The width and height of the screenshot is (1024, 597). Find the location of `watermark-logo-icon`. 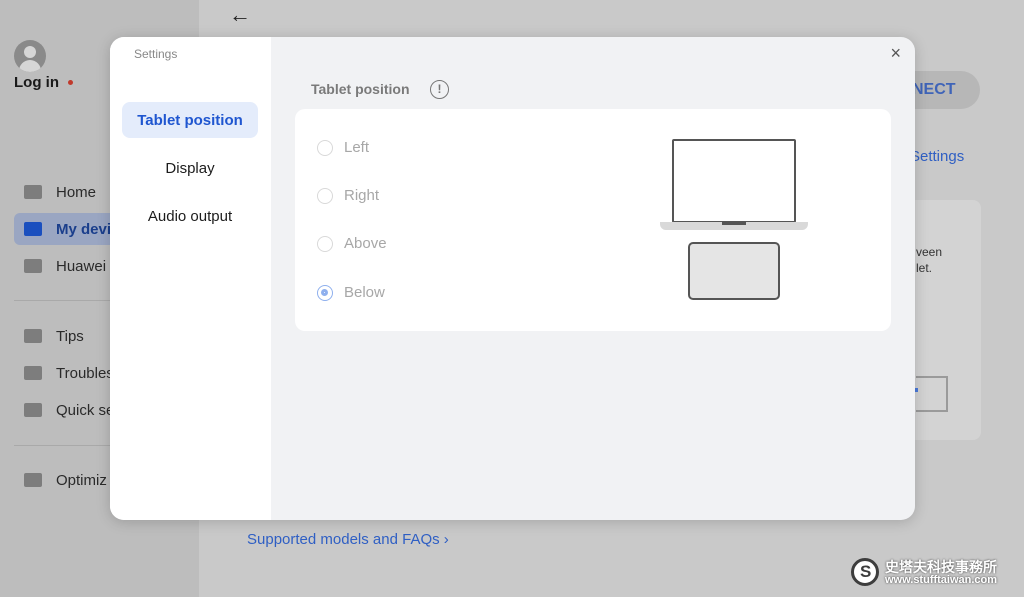

watermark-logo-icon is located at coordinates (865, 572).